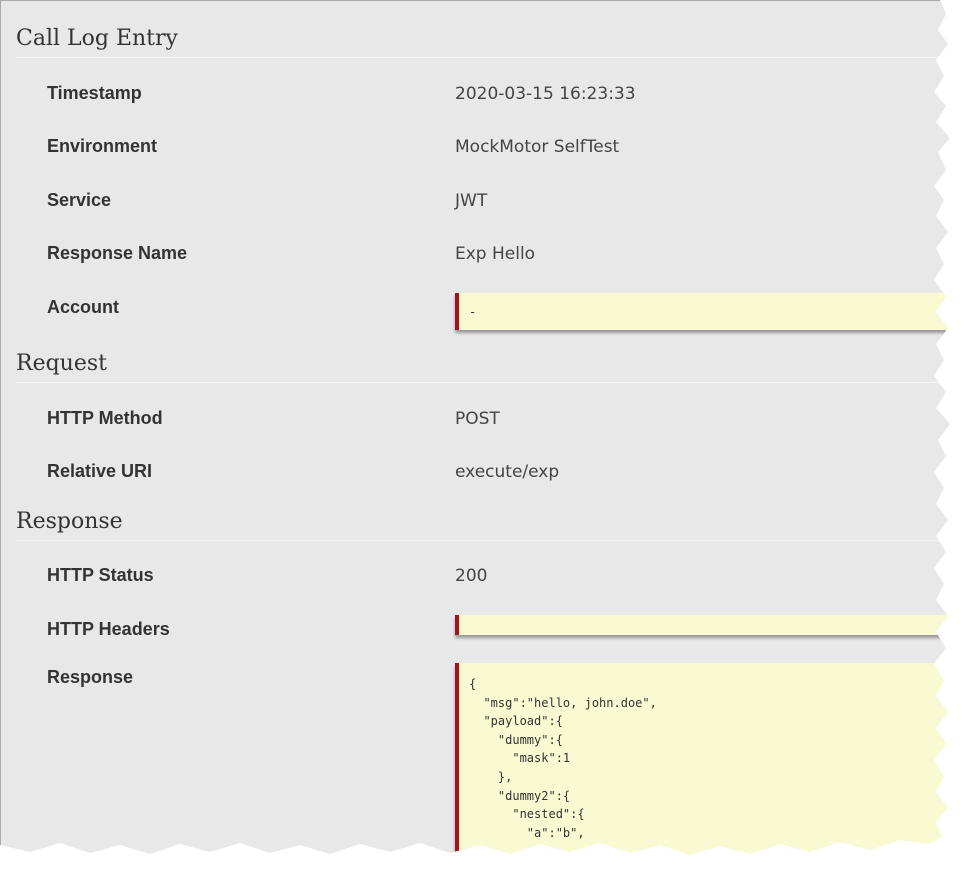 Image resolution: width=972 pixels, height=873 pixels. Describe the element at coordinates (100, 575) in the screenshot. I see `http-status-label: HTTP Status` at that location.